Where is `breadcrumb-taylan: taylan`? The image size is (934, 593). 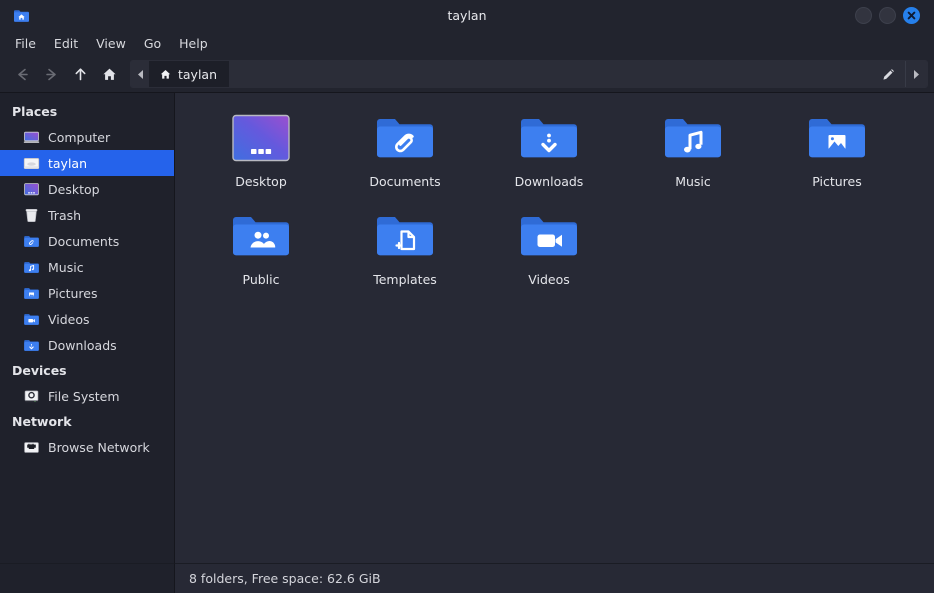
breadcrumb-taylan: taylan is located at coordinates (189, 74).